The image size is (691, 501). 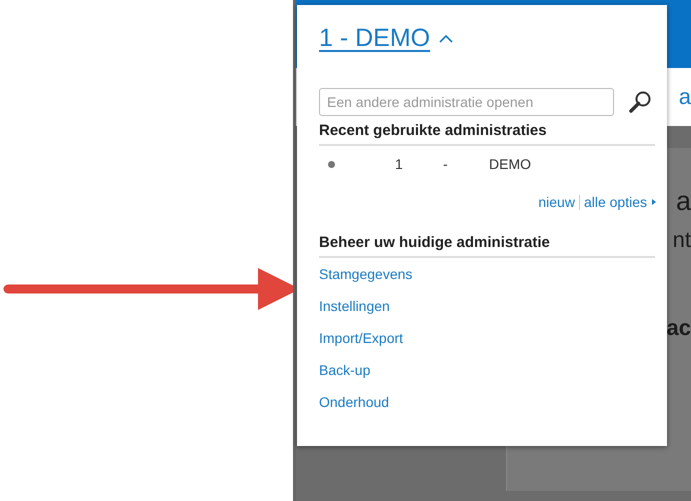 I want to click on bullet-icon, so click(x=331, y=164).